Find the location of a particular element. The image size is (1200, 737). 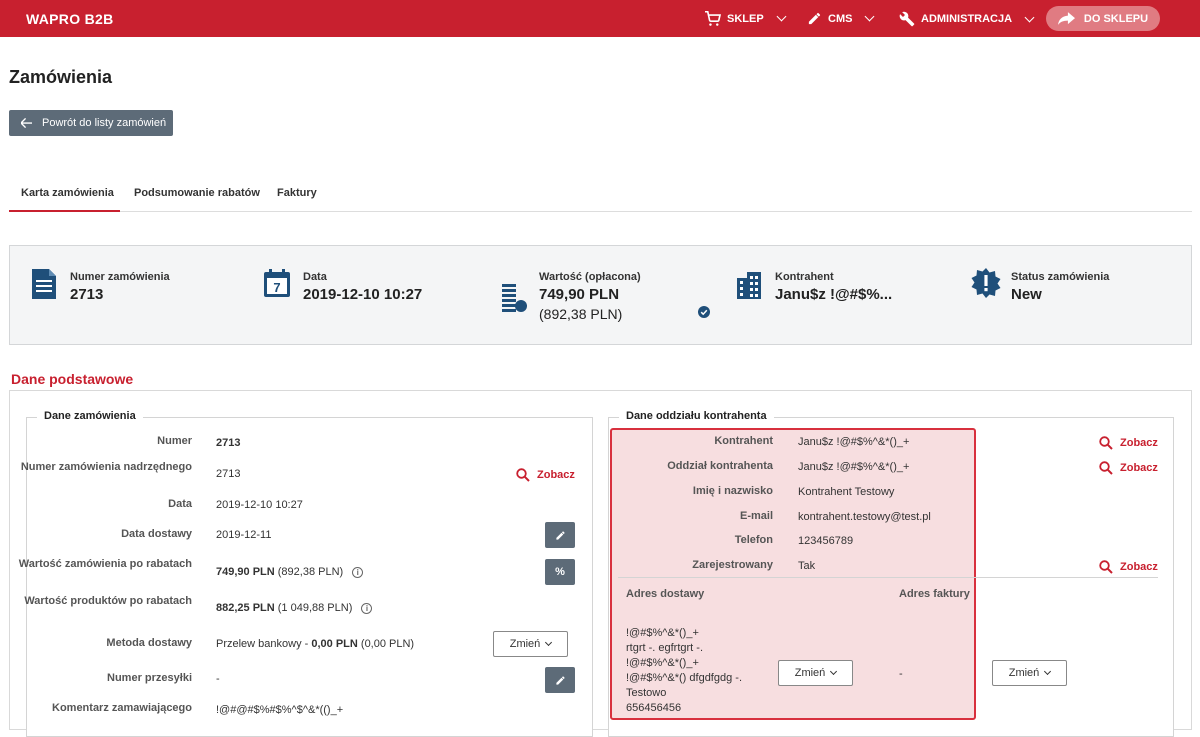

divider is located at coordinates (888, 577).